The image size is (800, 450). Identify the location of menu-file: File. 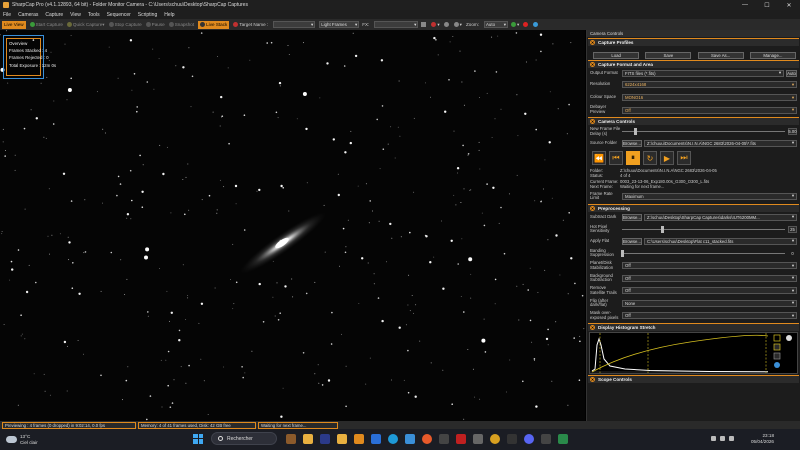
(7, 15).